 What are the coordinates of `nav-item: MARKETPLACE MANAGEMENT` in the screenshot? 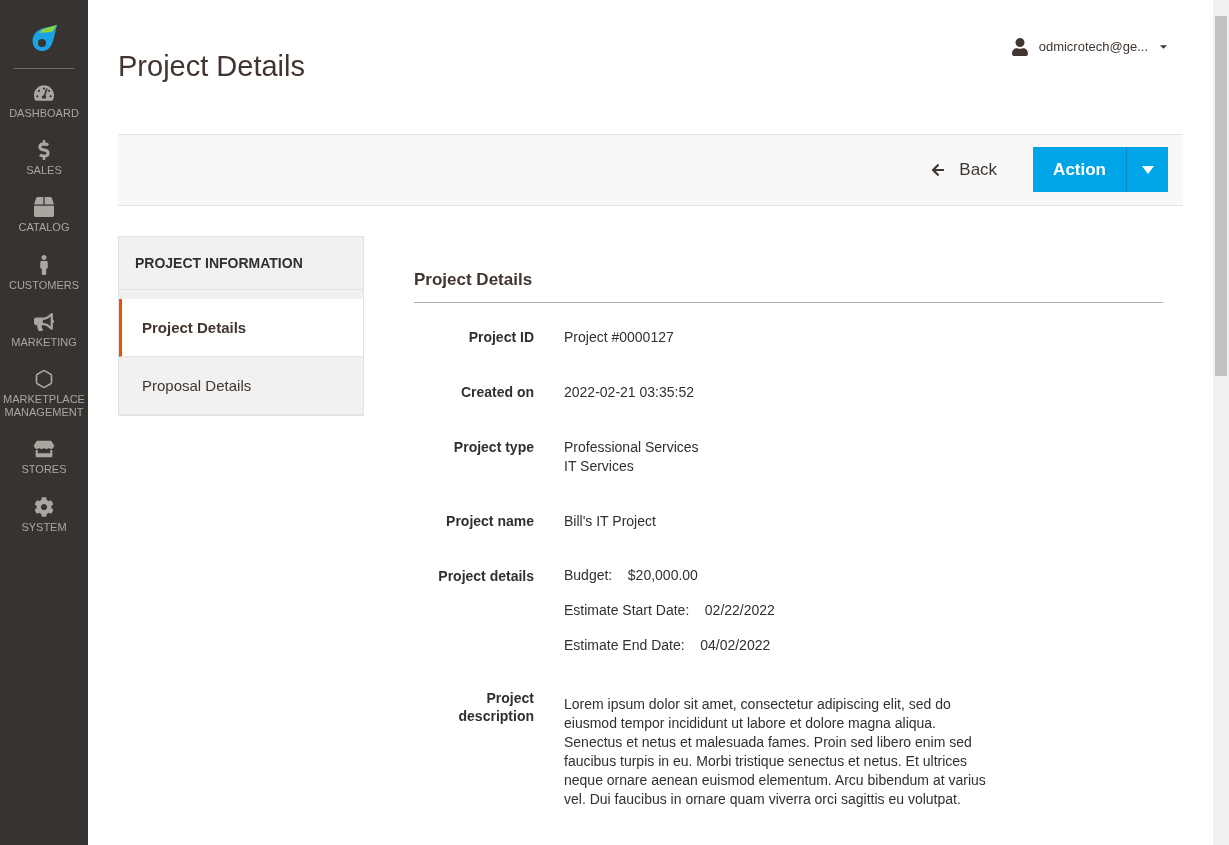 It's located at (44, 390).